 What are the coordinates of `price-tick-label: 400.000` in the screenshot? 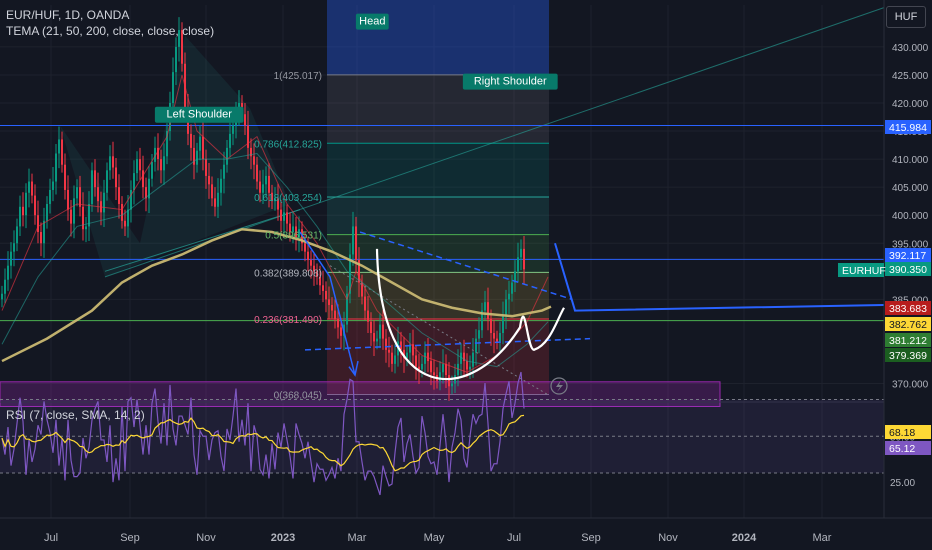 It's located at (910, 216).